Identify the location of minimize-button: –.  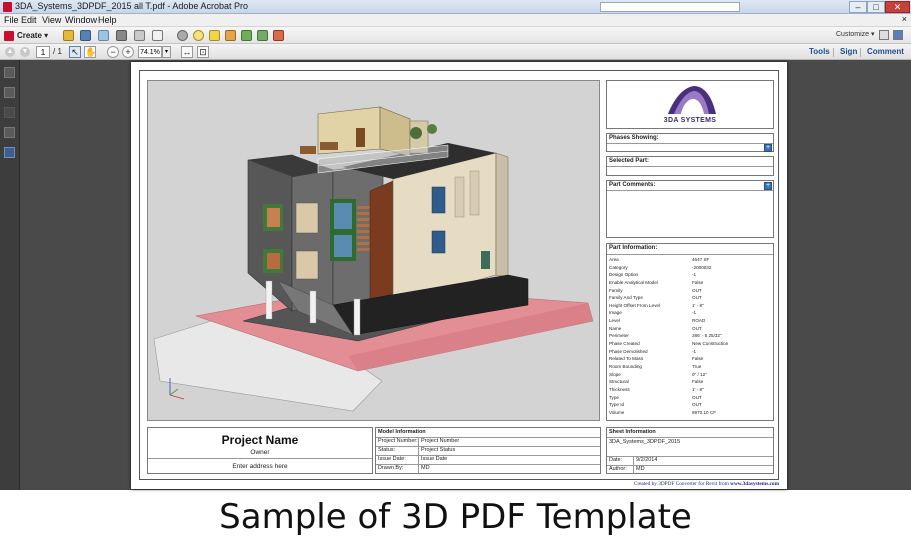
(858, 7).